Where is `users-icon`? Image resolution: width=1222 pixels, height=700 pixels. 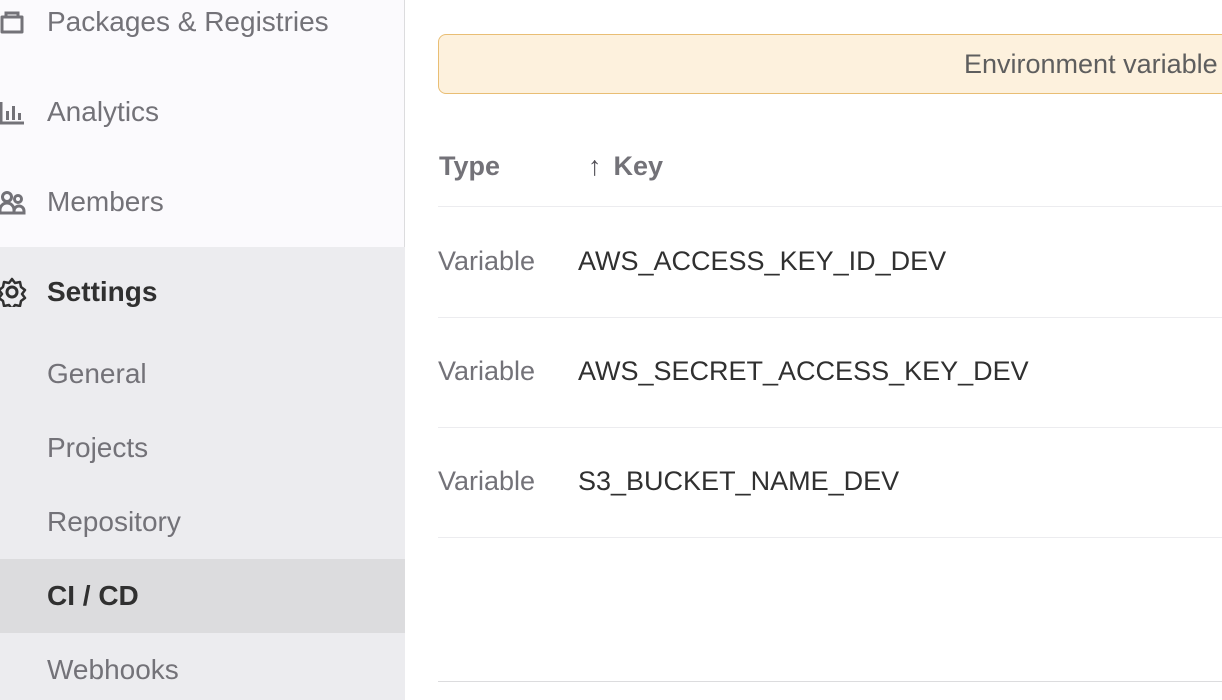 users-icon is located at coordinates (14, 202).